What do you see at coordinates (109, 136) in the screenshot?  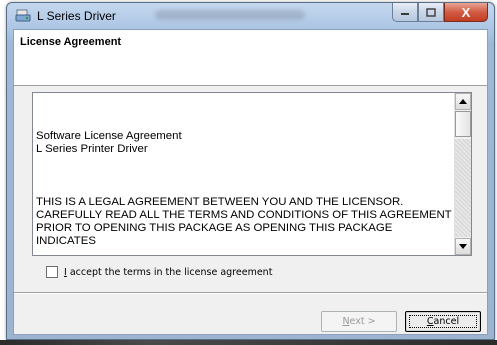 I see `license-line: Software License Agreement` at bounding box center [109, 136].